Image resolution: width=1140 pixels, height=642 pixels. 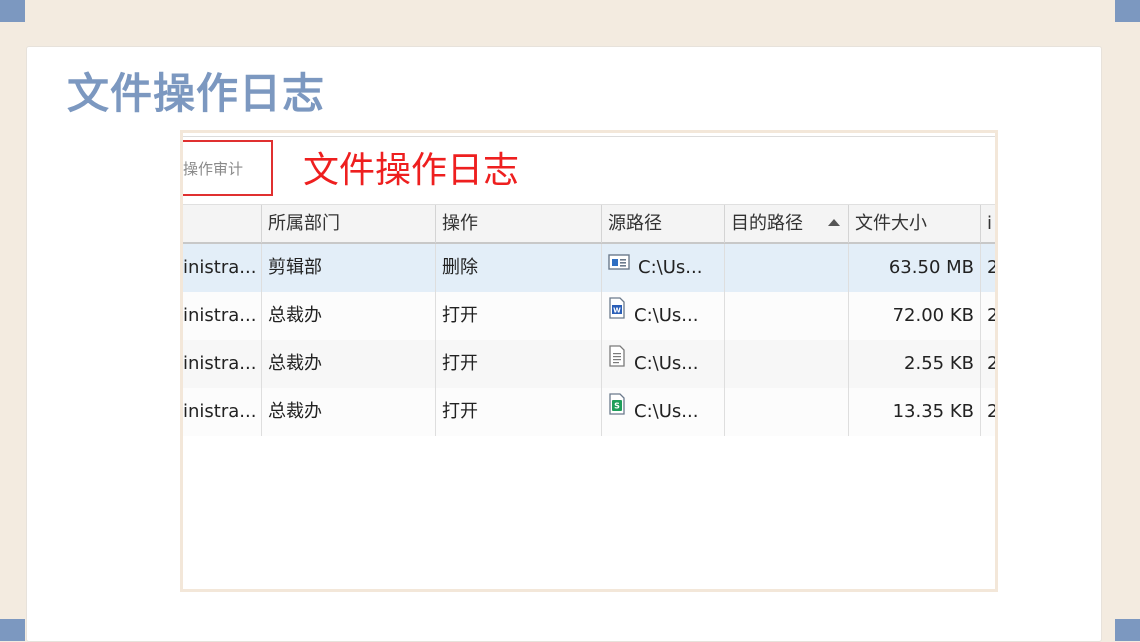 What do you see at coordinates (619, 267) in the screenshot?
I see `window-file-icon` at bounding box center [619, 267].